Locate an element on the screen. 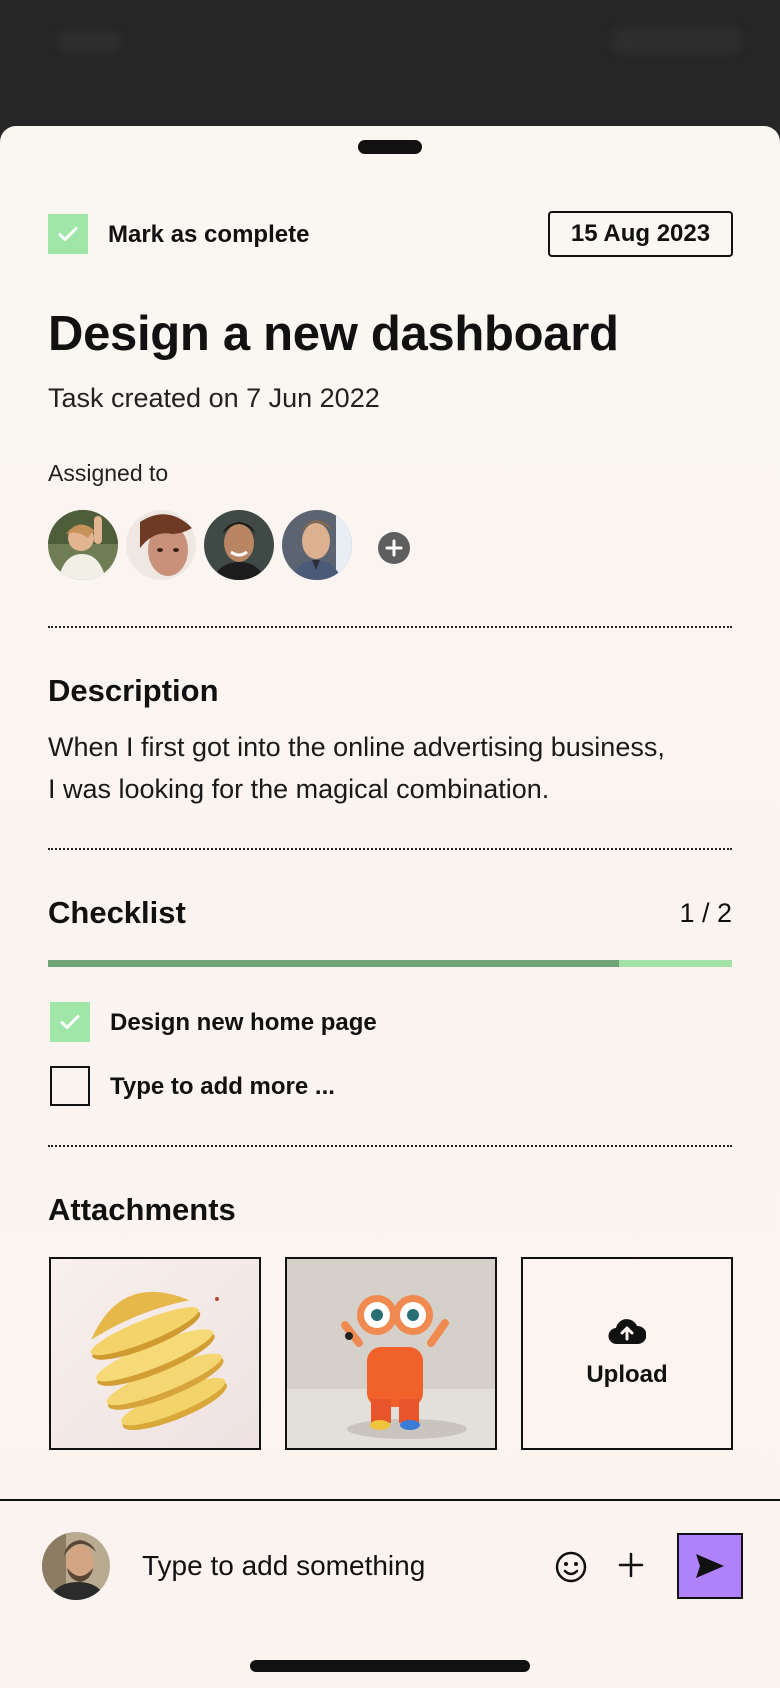 This screenshot has height=1688, width=780. task-created-date: Task created on 7 Jun 2022 is located at coordinates (214, 398).